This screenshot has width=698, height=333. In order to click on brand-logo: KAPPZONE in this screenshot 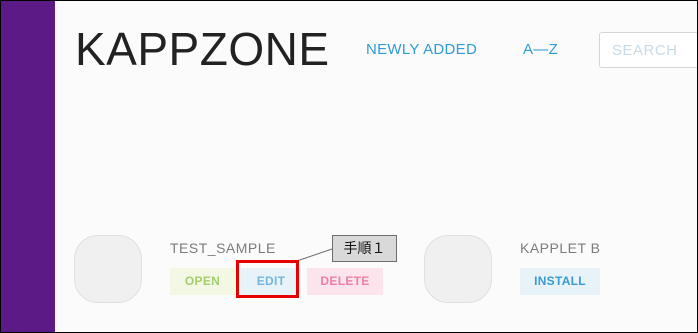, I will do `click(202, 49)`.